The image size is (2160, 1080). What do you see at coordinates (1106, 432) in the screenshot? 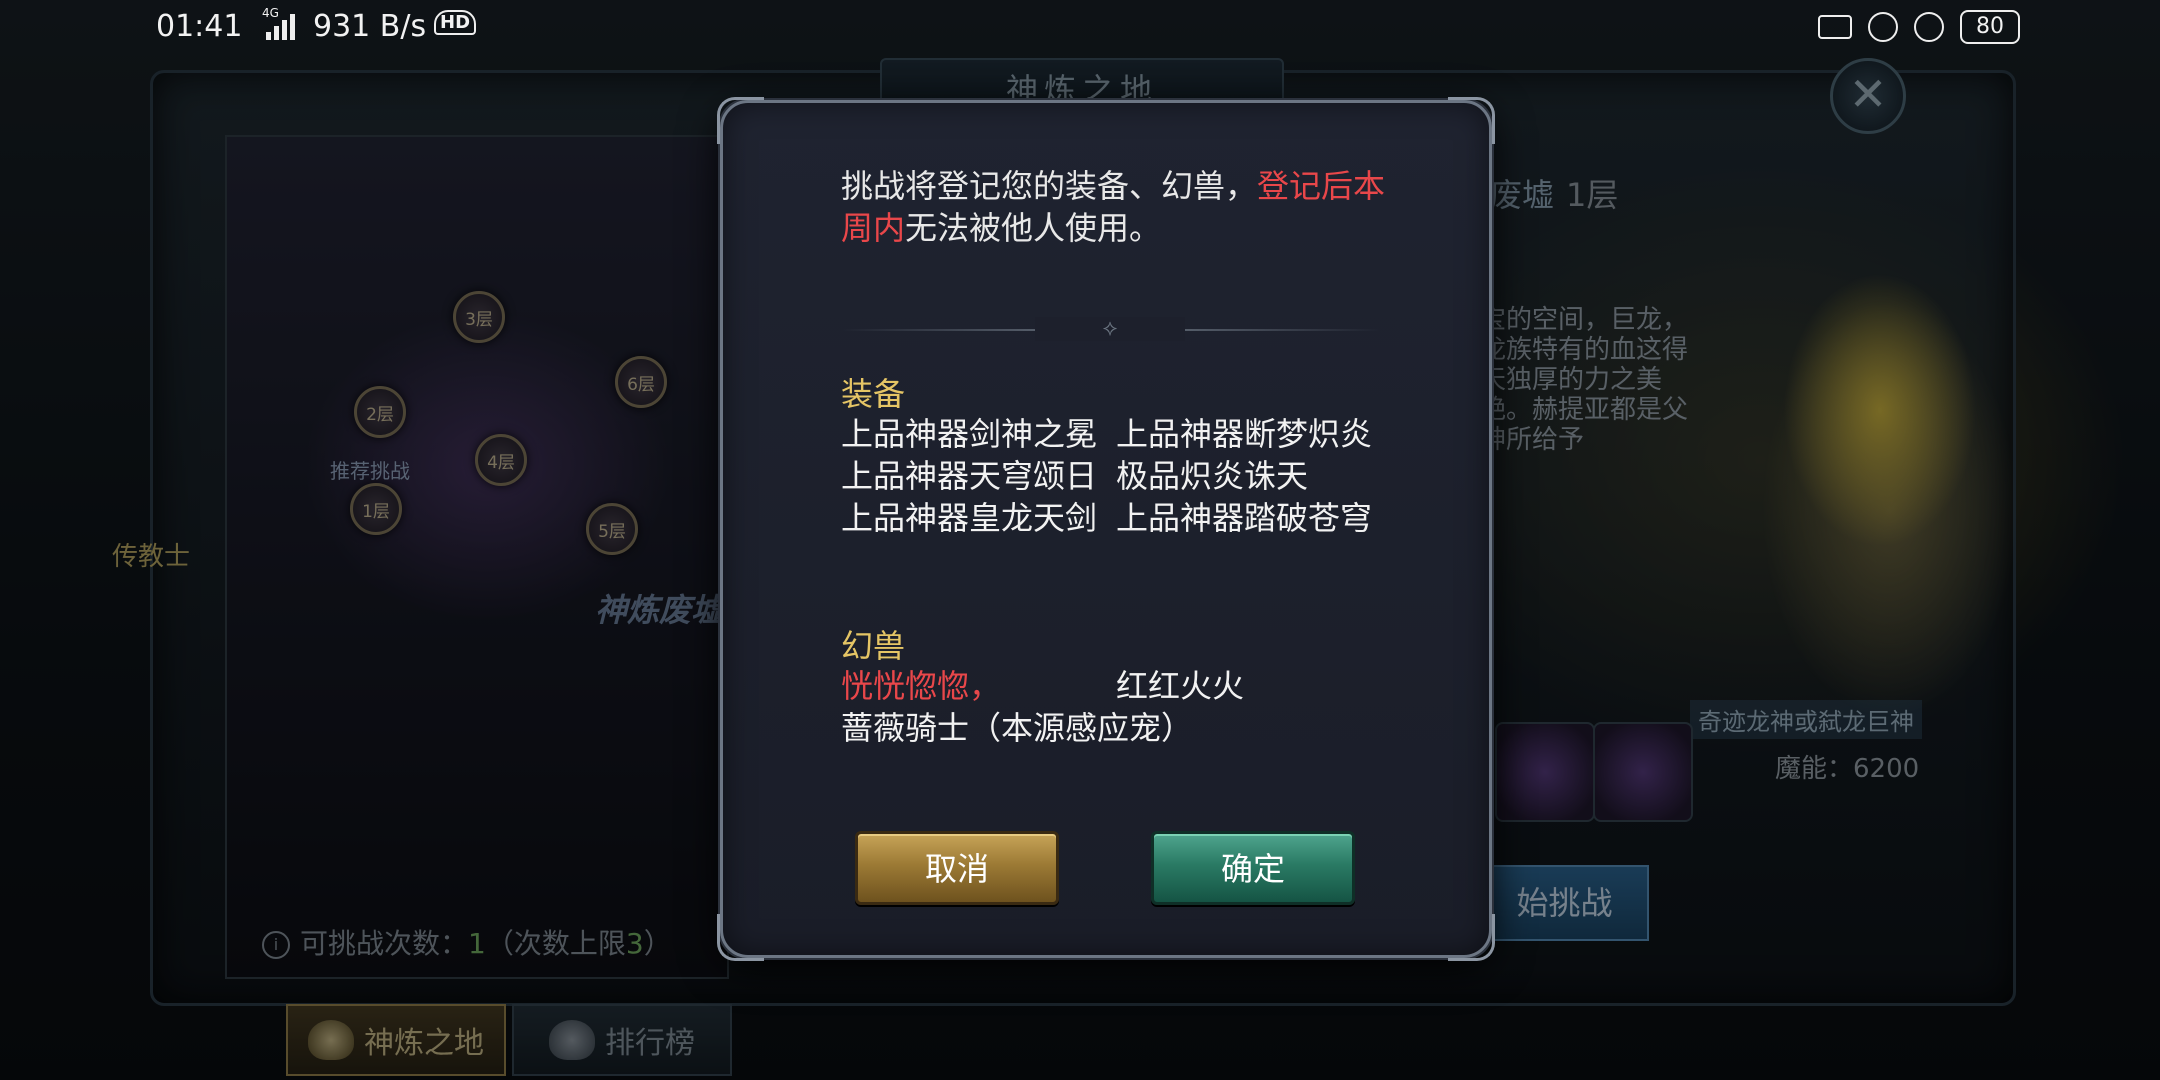
I see `equipment-row: 上品神器剑神之冕 上品神器断梦炽炎` at bounding box center [1106, 432].